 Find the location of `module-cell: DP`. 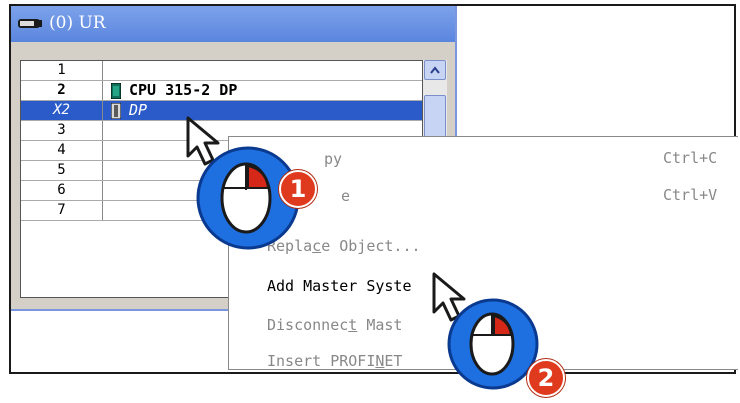

module-cell: DP is located at coordinates (263, 110).